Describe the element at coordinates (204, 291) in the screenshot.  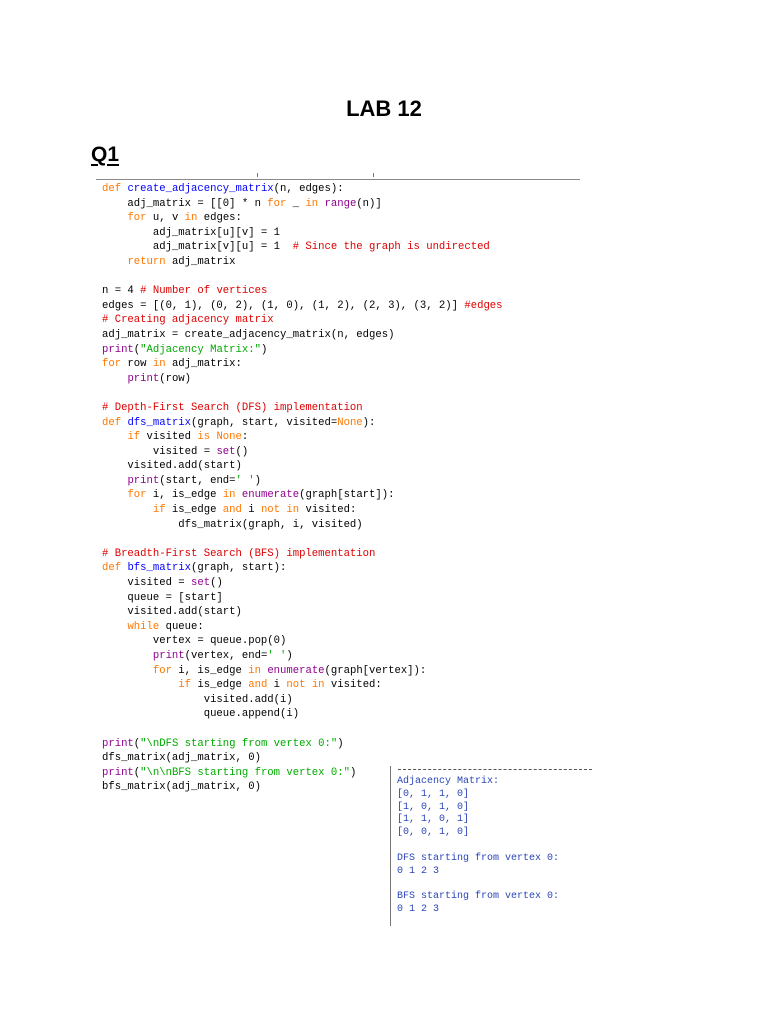
I see `code-token: # Number of vertices` at that location.